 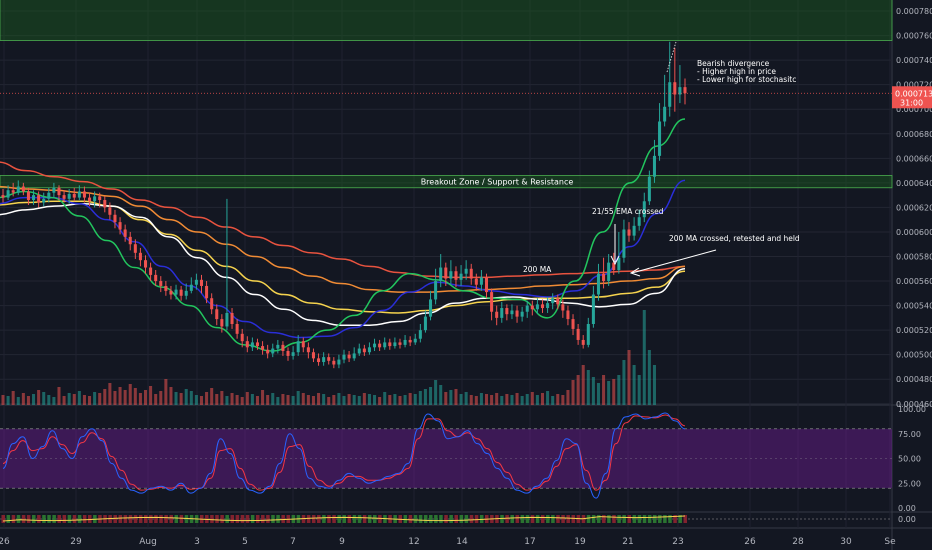 I want to click on time-tick-label: 9, so click(x=342, y=542).